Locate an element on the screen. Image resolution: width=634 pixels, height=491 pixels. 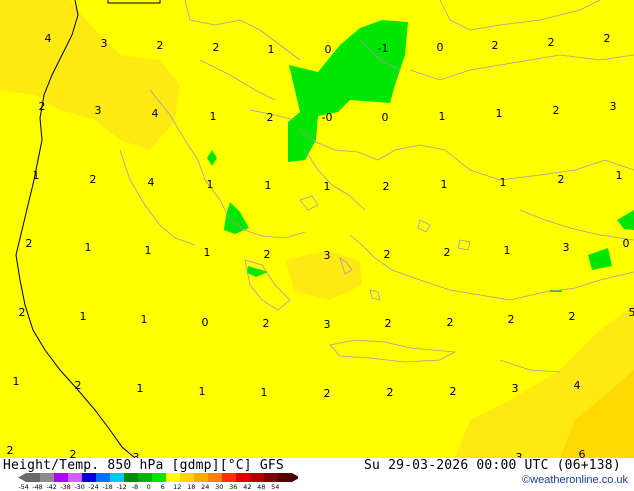
map-title: Height/Temp. 850 hPa [gdmp][°C] GFS is located at coordinates (143, 465).